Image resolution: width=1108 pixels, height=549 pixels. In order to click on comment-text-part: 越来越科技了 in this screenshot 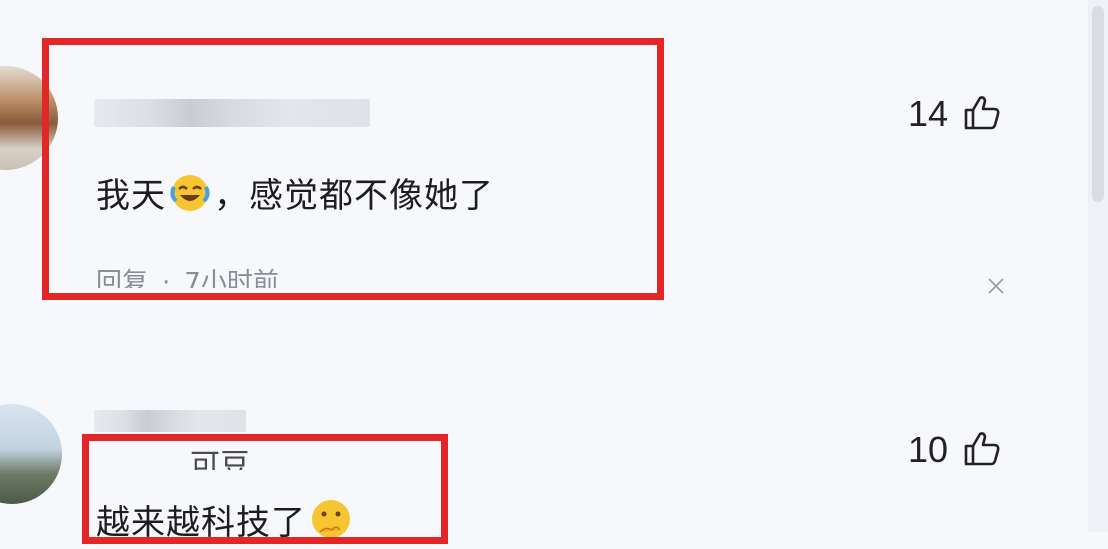, I will do `click(201, 523)`.